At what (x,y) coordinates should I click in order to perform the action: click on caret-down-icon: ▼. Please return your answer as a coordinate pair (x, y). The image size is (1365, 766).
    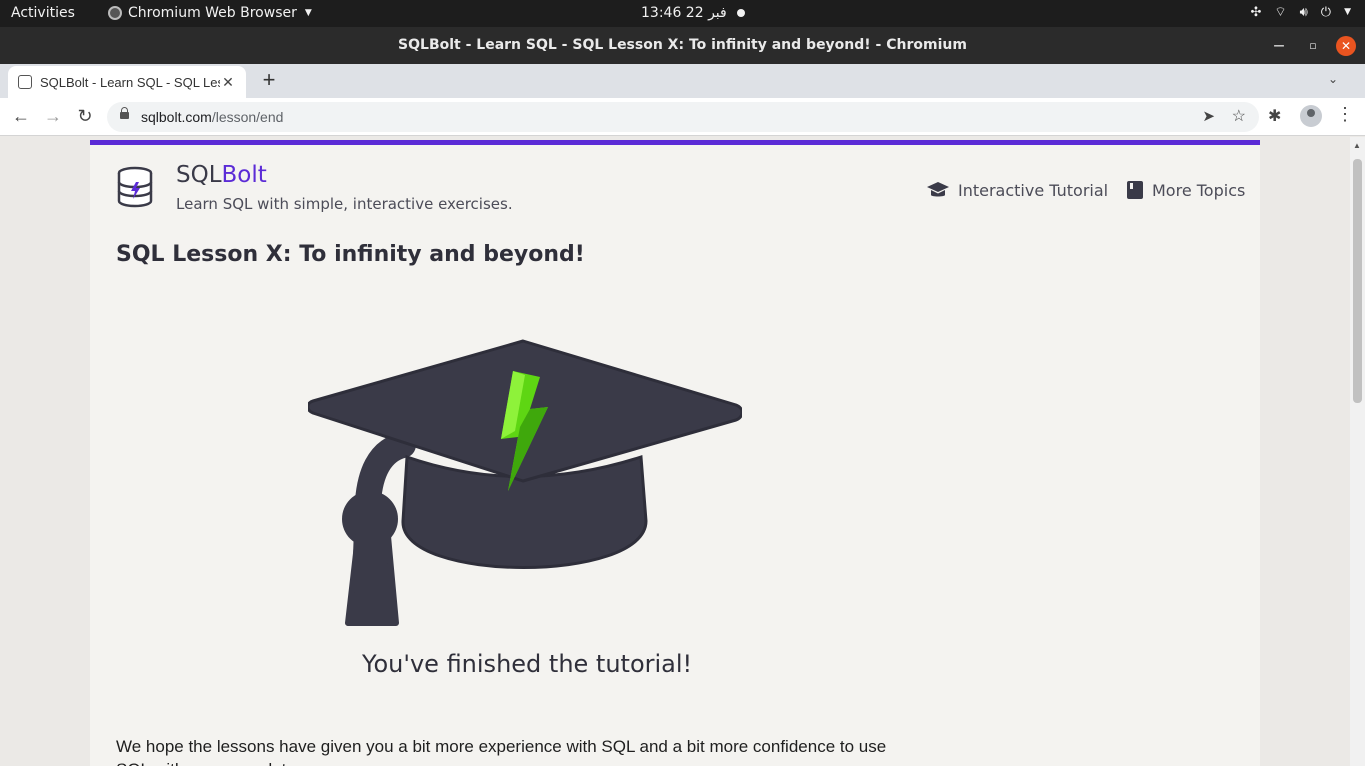
    Looking at the image, I should click on (308, 13).